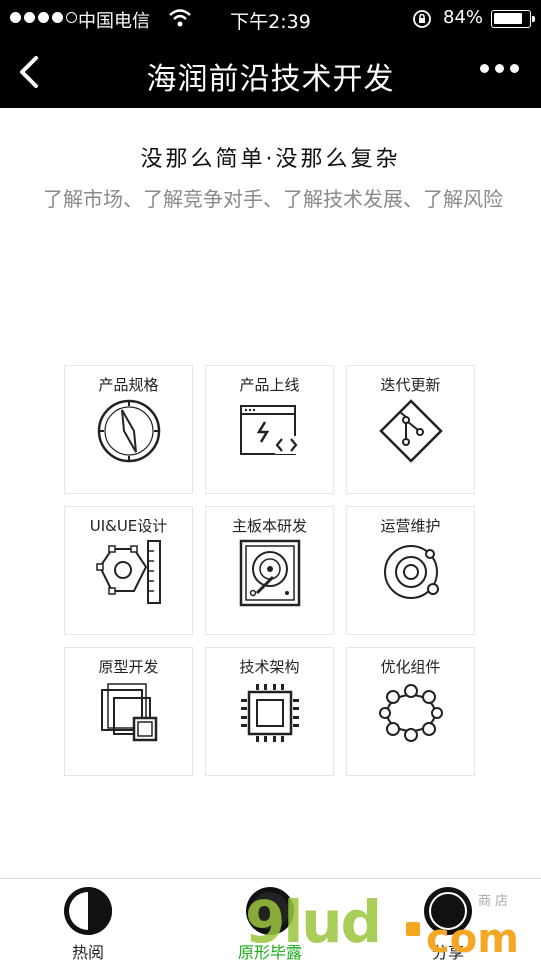 The height and width of the screenshot is (960, 541). Describe the element at coordinates (410, 526) in the screenshot. I see `service-label: 运营维护` at that location.